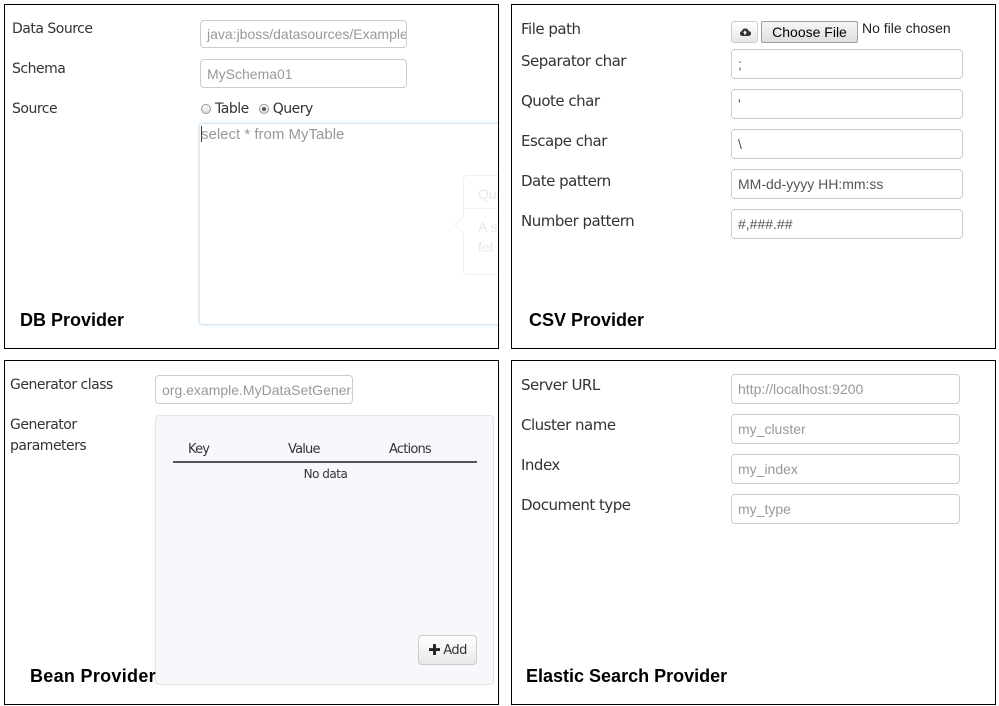  Describe the element at coordinates (273, 134) in the screenshot. I see `query-placeholder: select * from MyTable` at that location.